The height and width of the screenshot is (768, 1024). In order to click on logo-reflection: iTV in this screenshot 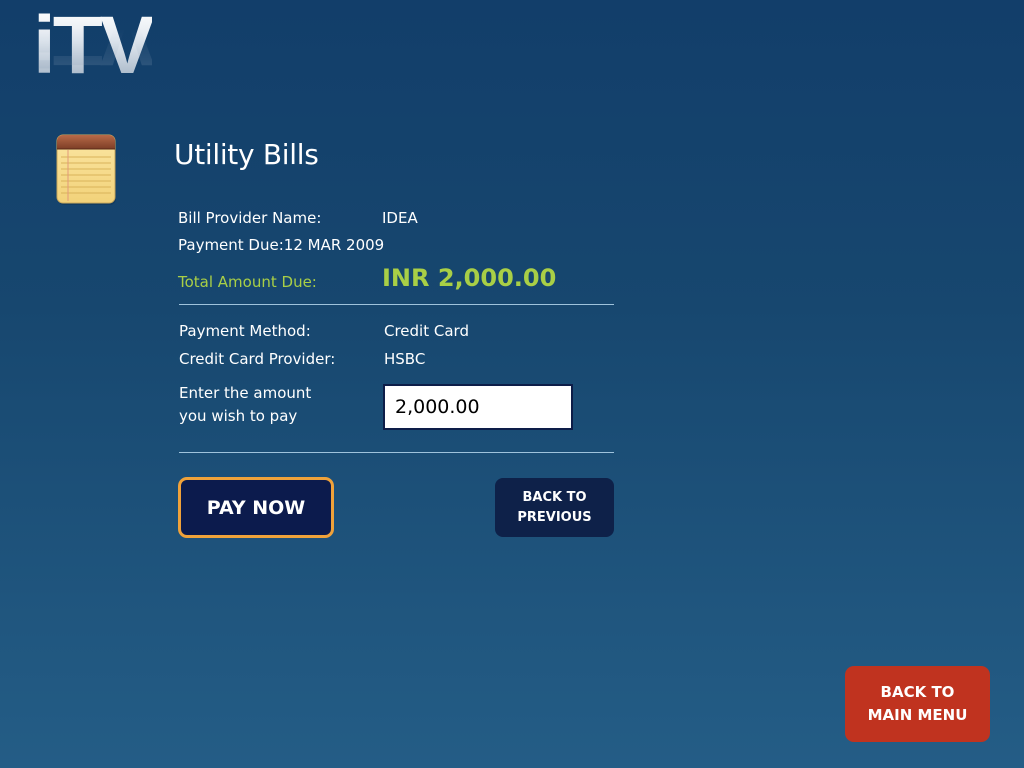, I will do `click(92, 41)`.